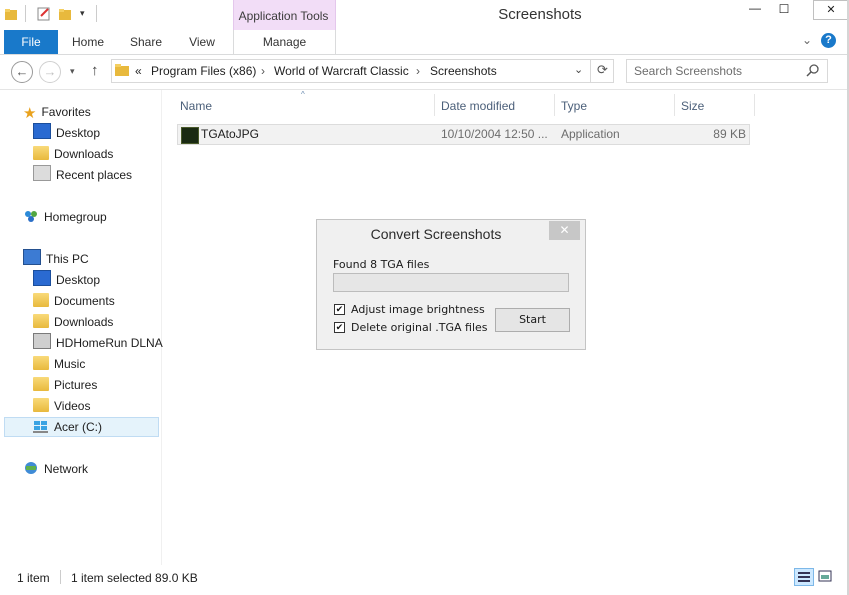 Image resolution: width=849 pixels, height=595 pixels. I want to click on nav-network: Network, so click(55, 469).